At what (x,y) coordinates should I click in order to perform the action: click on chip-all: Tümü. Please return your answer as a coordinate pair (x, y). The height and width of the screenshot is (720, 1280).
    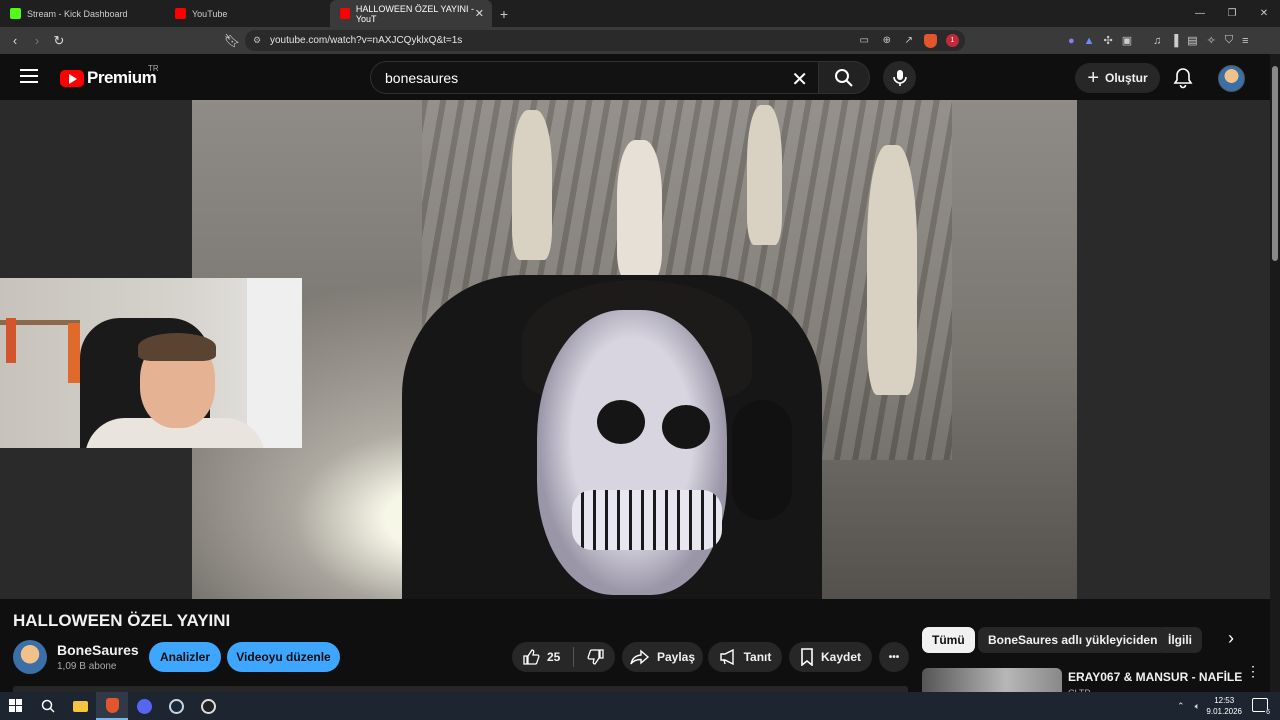
    Looking at the image, I should click on (948, 640).